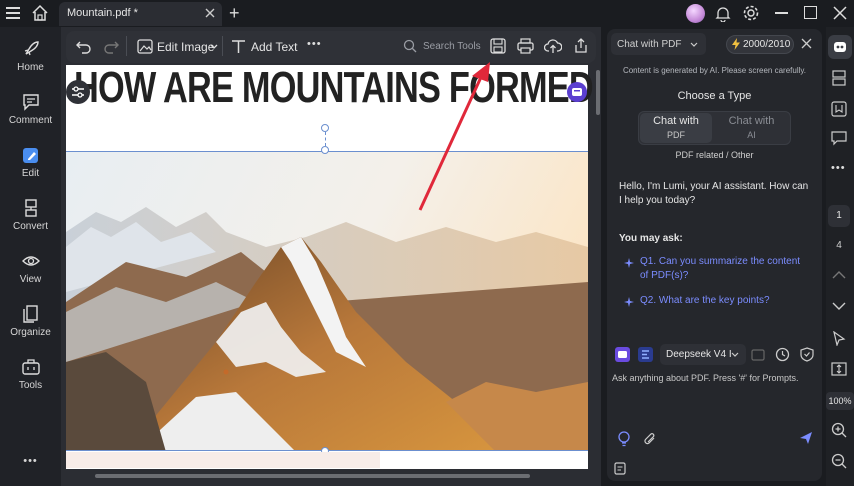  What do you see at coordinates (838, 168) in the screenshot?
I see `more-panels-button: •••` at bounding box center [838, 168].